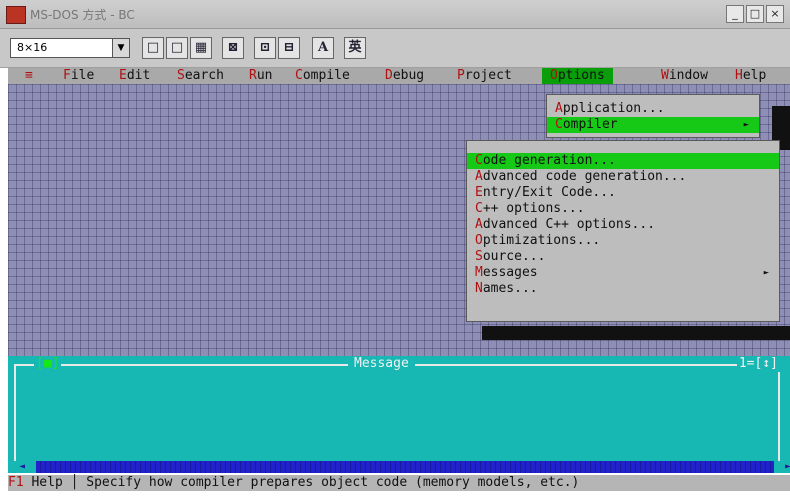 Image resolution: width=790 pixels, height=497 pixels. I want to click on message-close-button: [■], so click(48, 364).